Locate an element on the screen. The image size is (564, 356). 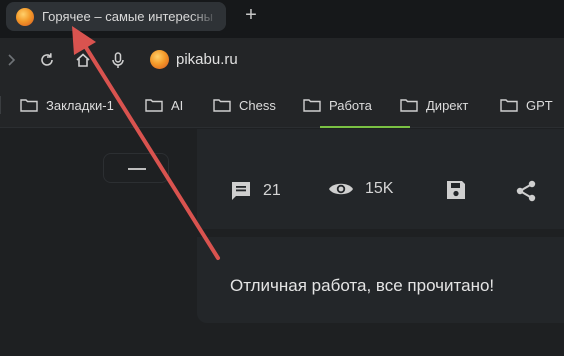
active-tab: Горячее – самые интересны is located at coordinates (116, 16).